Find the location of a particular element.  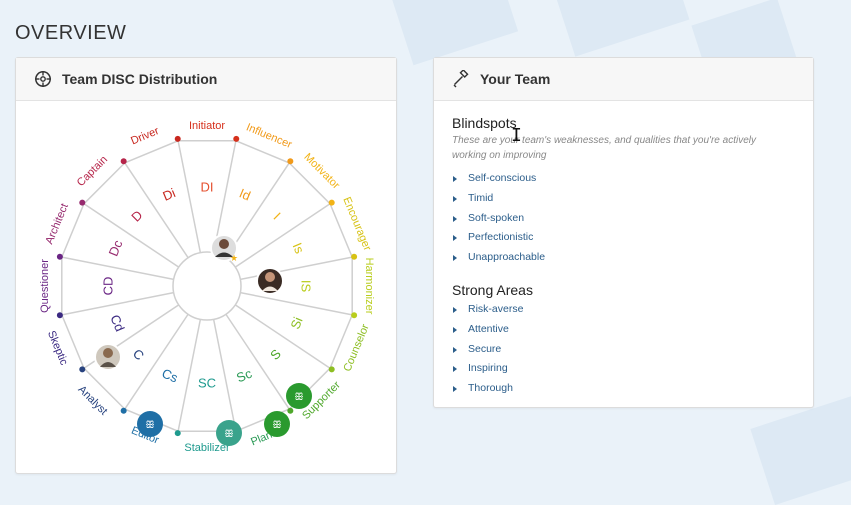

text-cursor-icon: I is located at coordinates (516, 135).